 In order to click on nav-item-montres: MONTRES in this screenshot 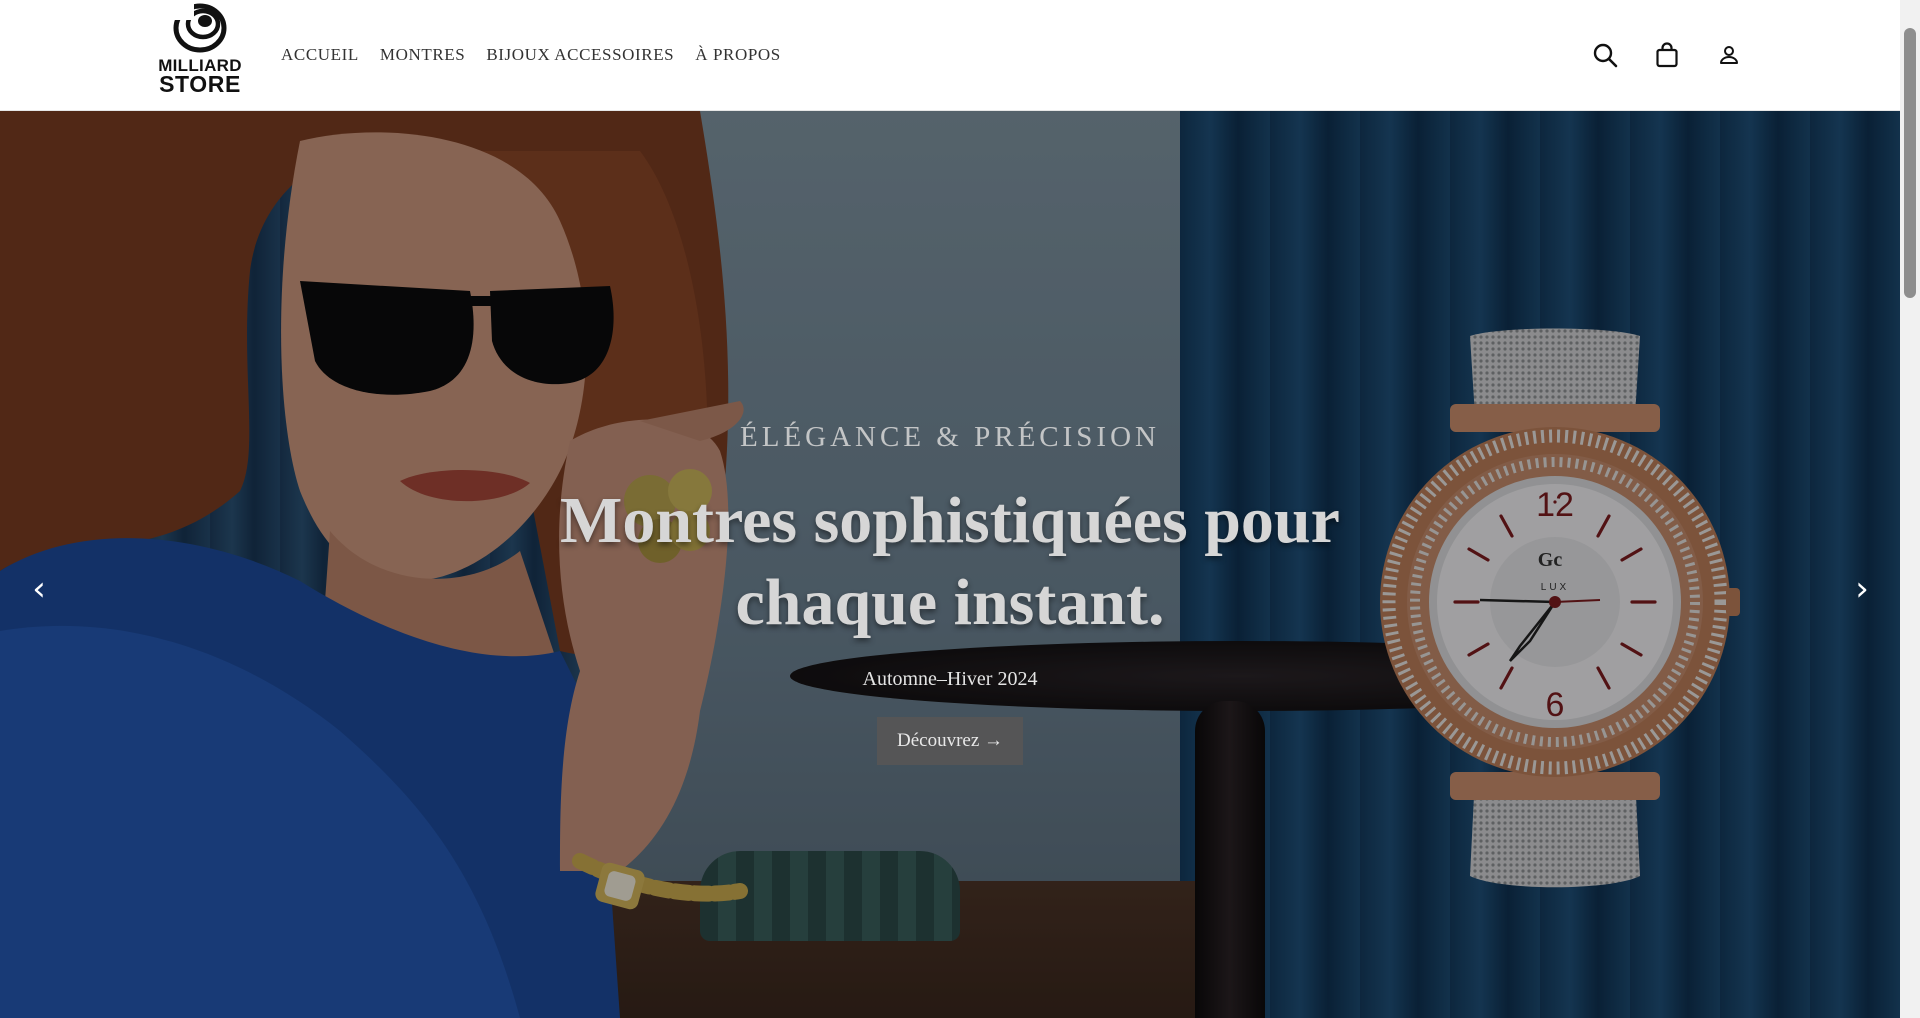, I will do `click(422, 55)`.